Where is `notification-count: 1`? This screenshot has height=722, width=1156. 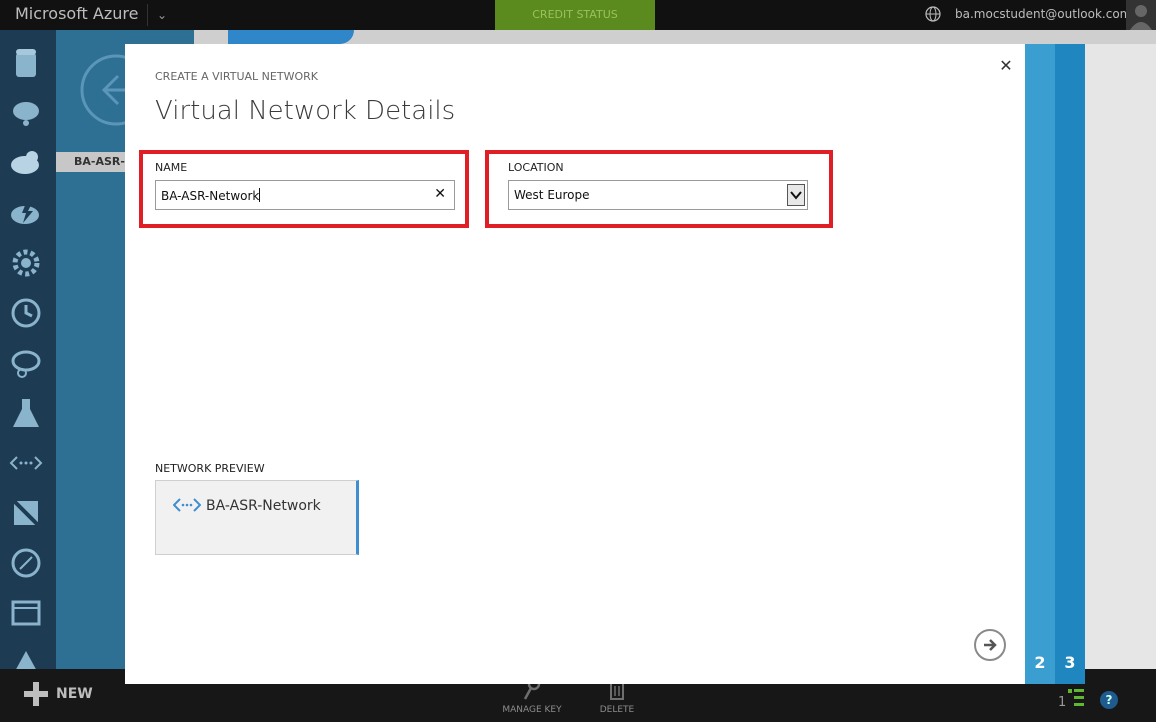 notification-count: 1 is located at coordinates (1062, 702).